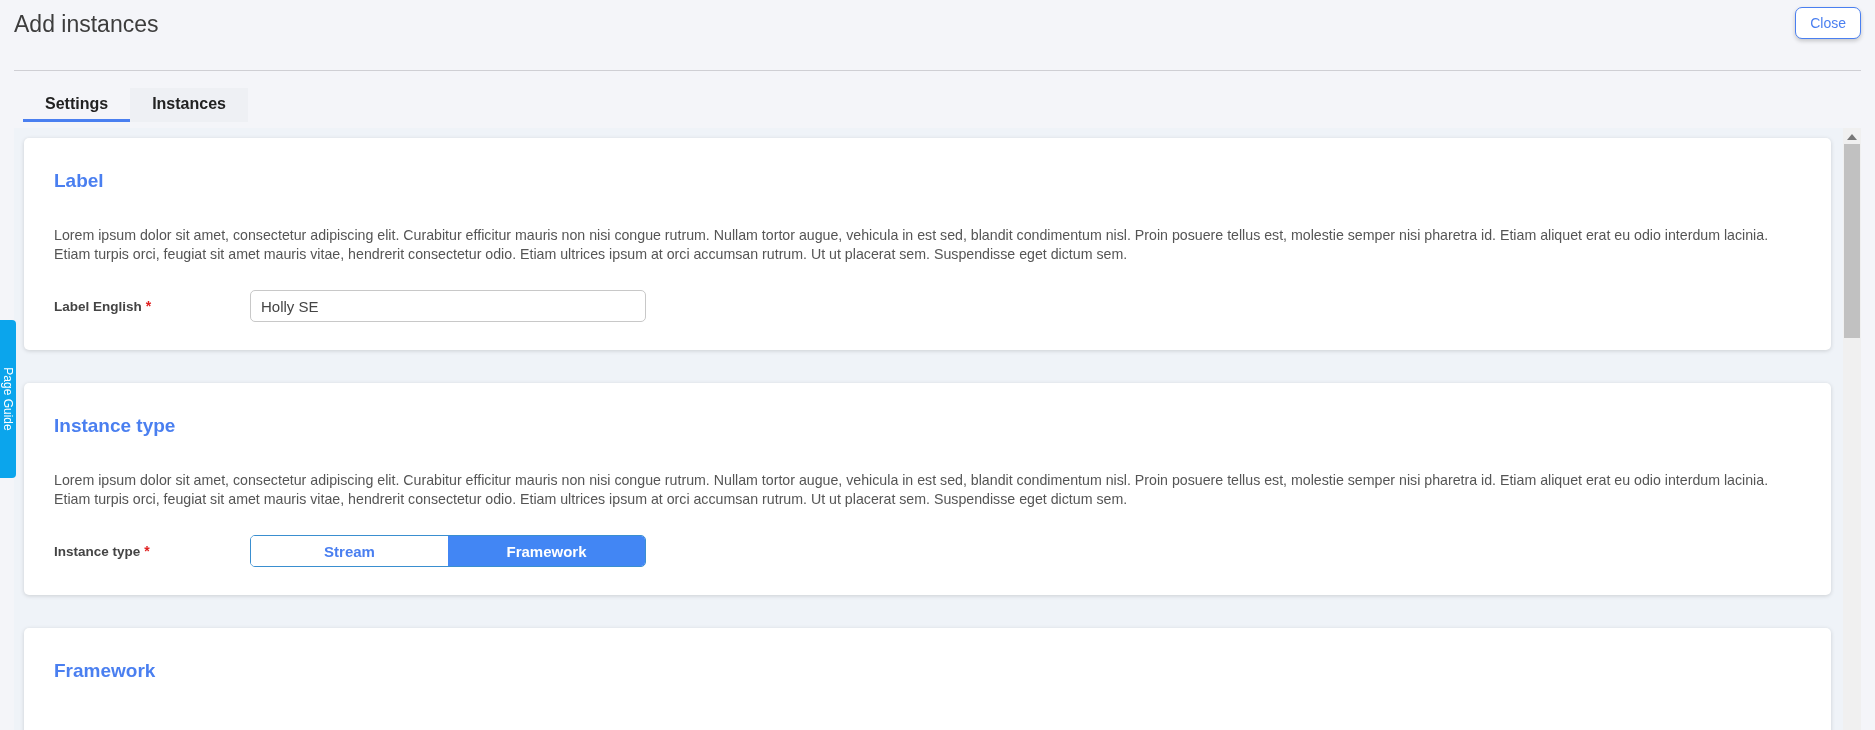  What do you see at coordinates (1828, 23) in the screenshot?
I see `close-button: Close` at bounding box center [1828, 23].